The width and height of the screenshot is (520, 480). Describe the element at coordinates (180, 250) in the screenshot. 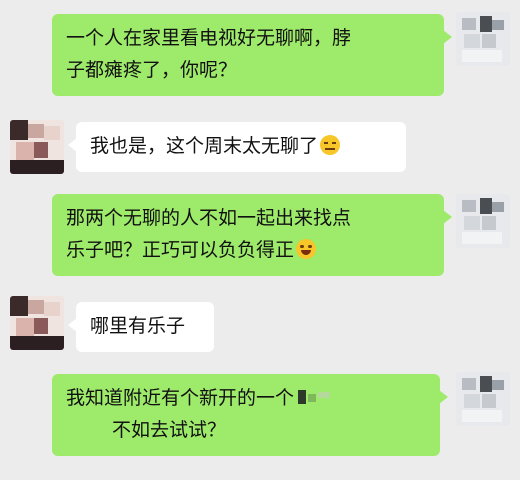

I see `message-text: 乐子吧？正巧可以负负得正` at that location.